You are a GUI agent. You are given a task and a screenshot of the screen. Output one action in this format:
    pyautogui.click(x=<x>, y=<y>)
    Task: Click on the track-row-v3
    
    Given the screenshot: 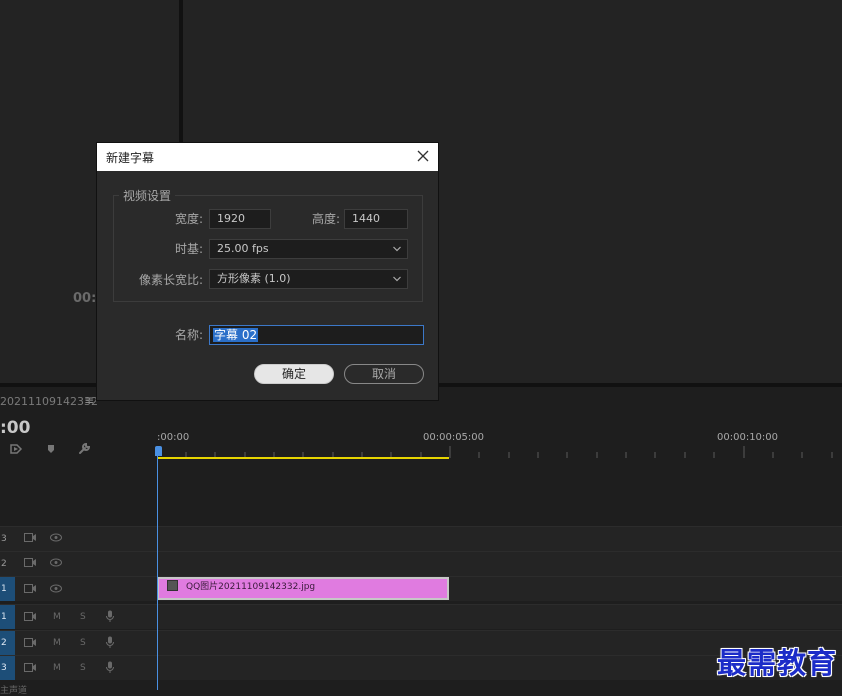 What is the action you would take?
    pyautogui.click(x=421, y=538)
    